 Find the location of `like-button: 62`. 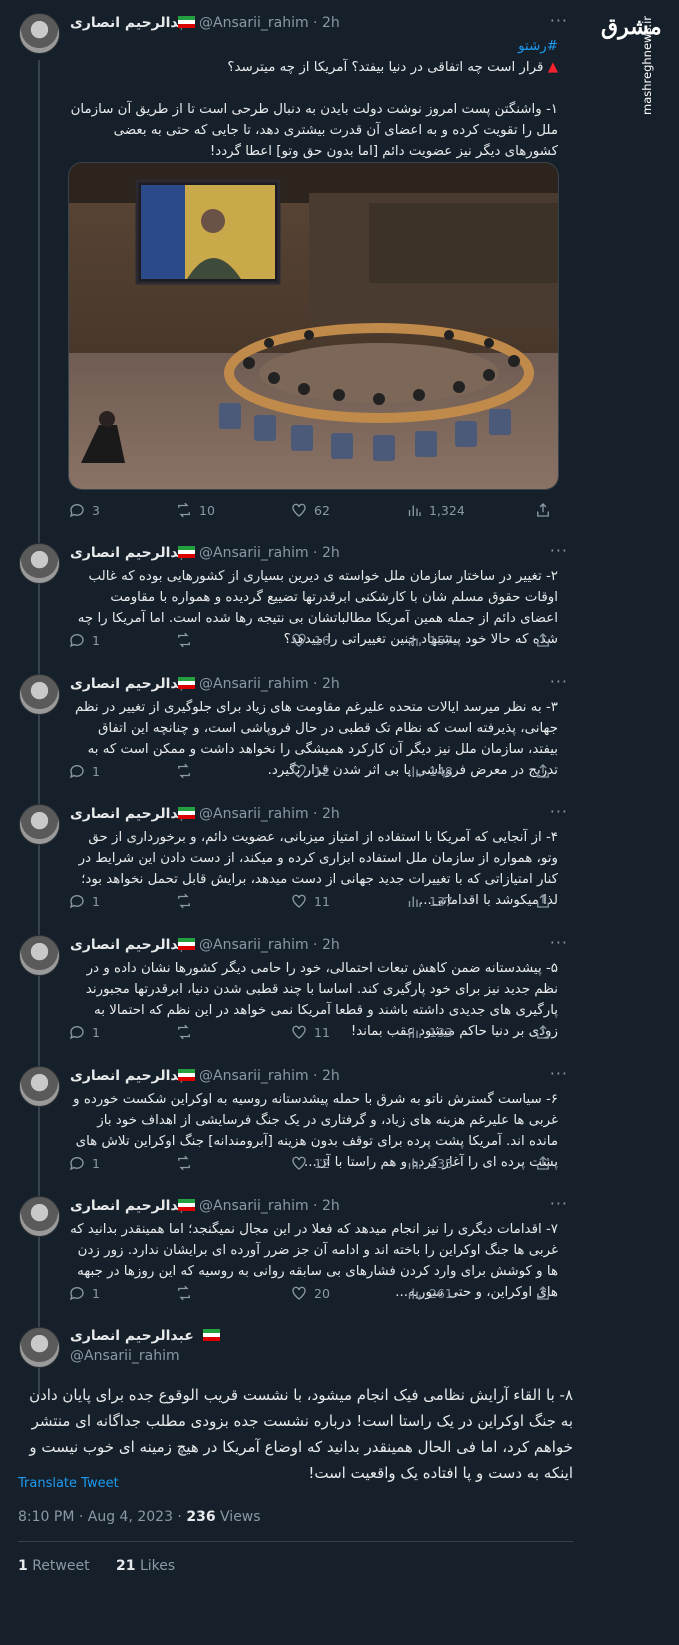

like-button: 62 is located at coordinates (310, 510).